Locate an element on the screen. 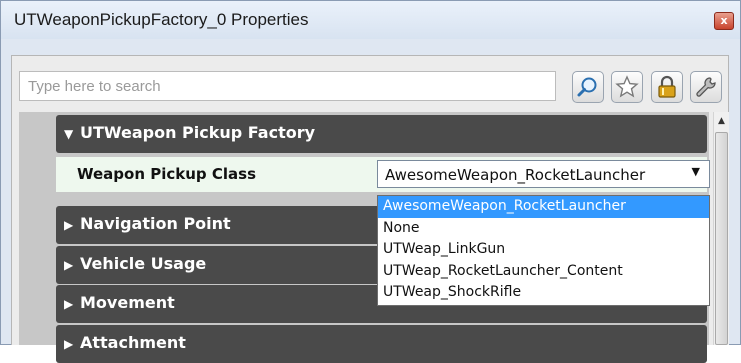  settings-button is located at coordinates (706, 87).